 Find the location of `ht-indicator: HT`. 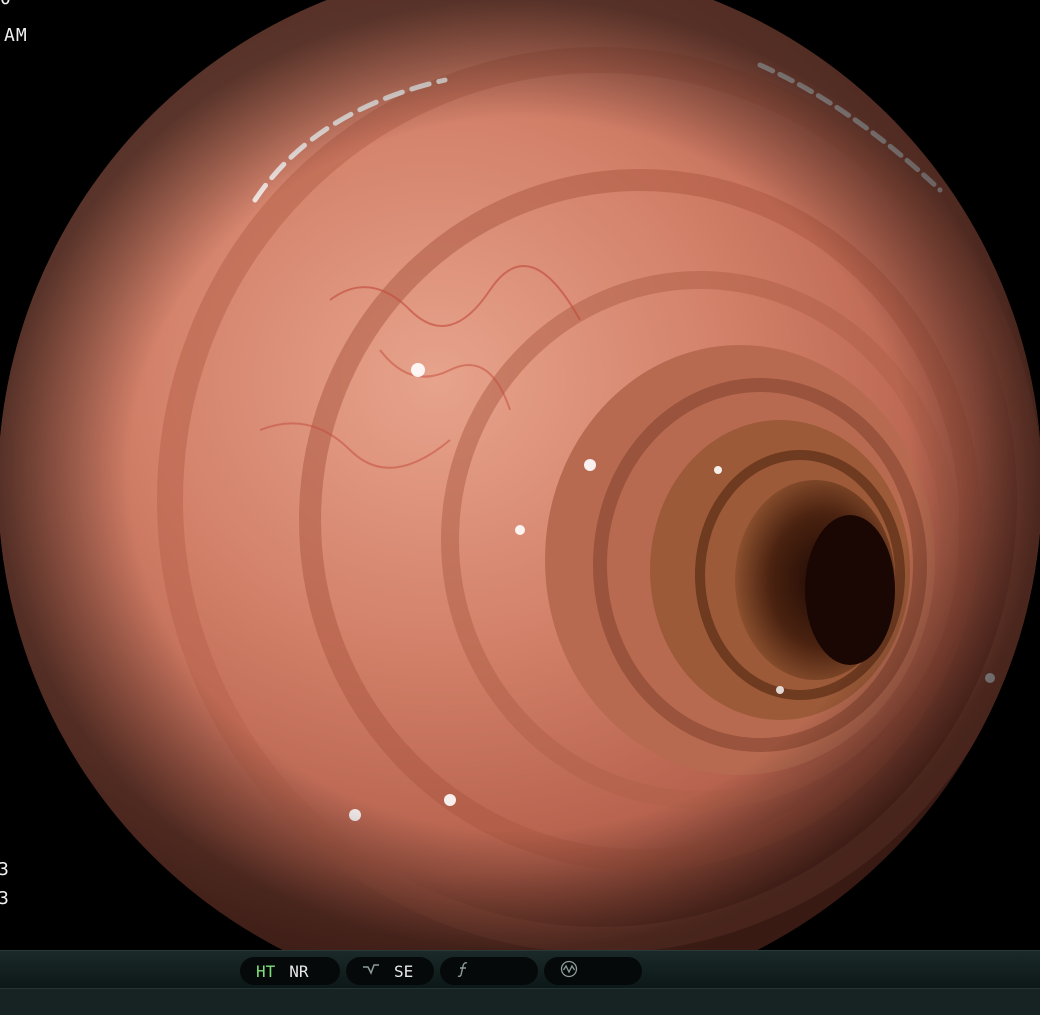

ht-indicator: HT is located at coordinates (266, 971).